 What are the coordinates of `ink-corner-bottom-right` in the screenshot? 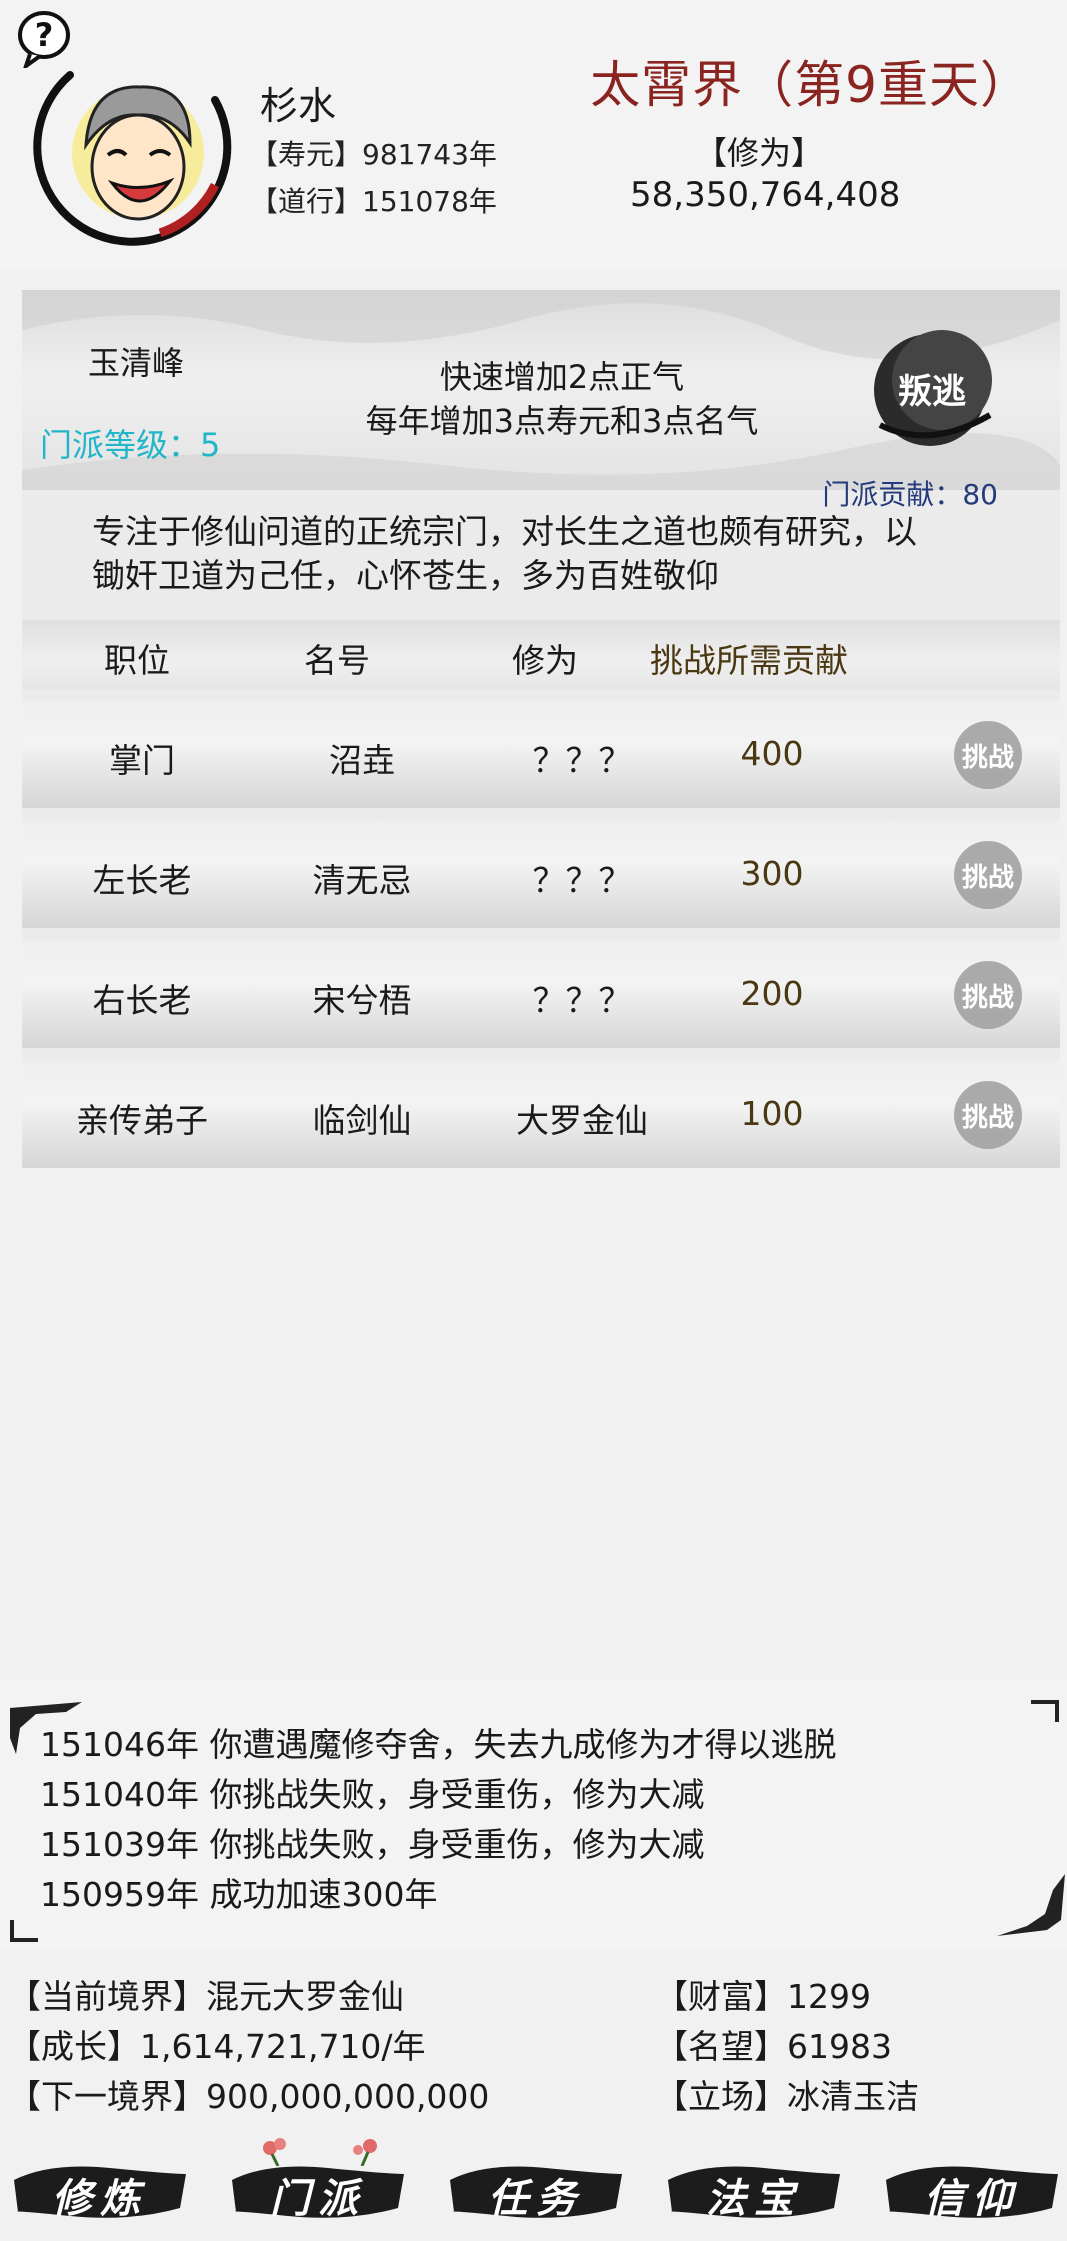 It's located at (1031, 1905).